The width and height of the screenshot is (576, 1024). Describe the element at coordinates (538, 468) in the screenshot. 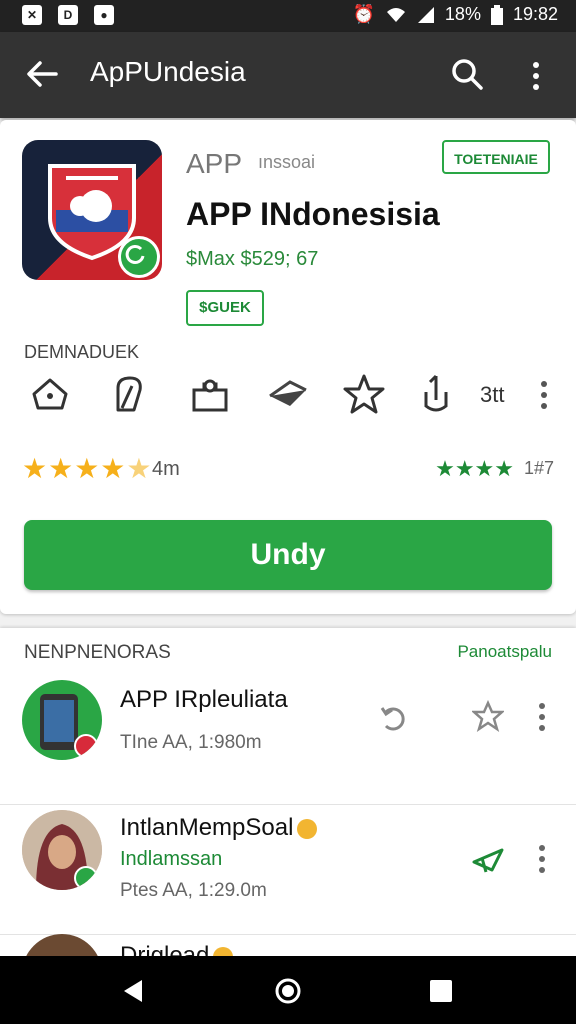

I see `rating-count: 1#7` at that location.